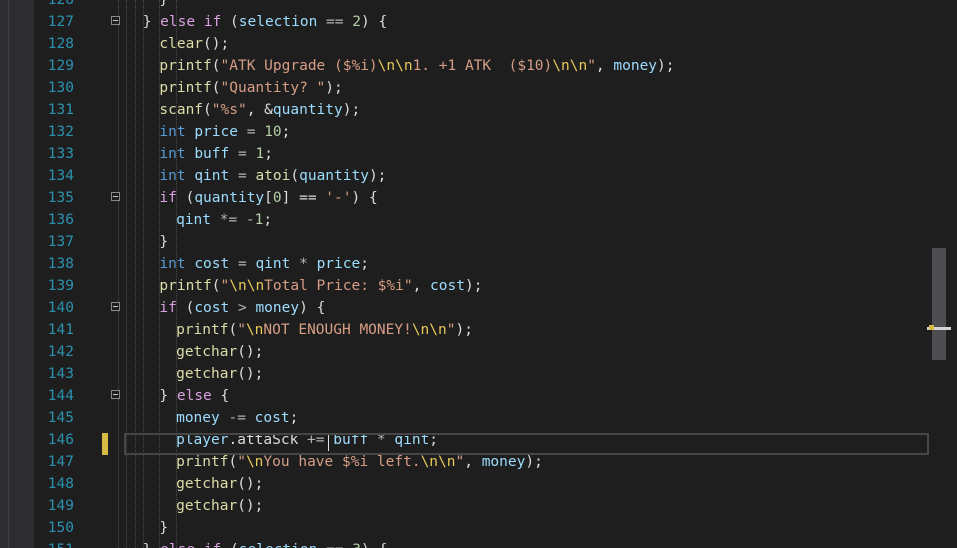 This screenshot has width=957, height=548. What do you see at coordinates (268, 198) in the screenshot?
I see `code-text: if (quantity[0] == '-') {` at bounding box center [268, 198].